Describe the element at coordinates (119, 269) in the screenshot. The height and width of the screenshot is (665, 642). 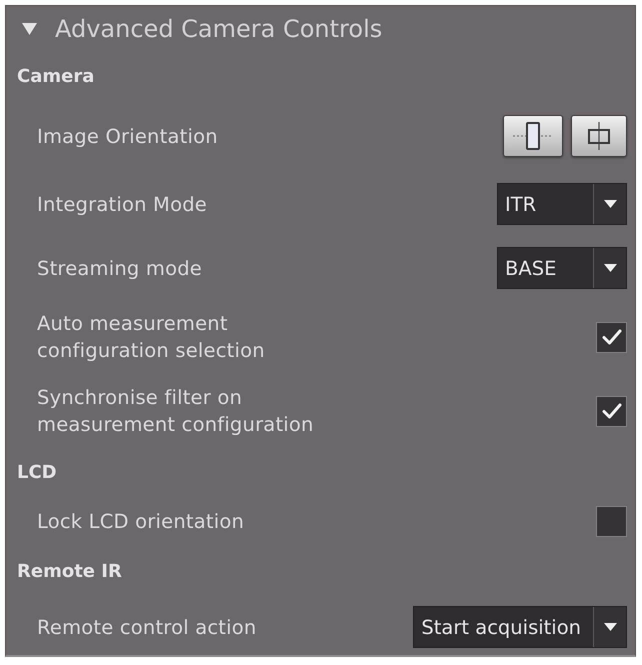
I see `setting-label: Streaming mode` at that location.